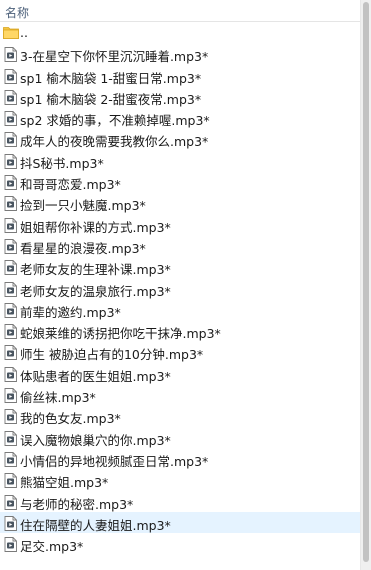 Image resolution: width=371 pixels, height=570 pixels. I want to click on file-name: 看星星的浪漫夜.mp3*, so click(83, 248).